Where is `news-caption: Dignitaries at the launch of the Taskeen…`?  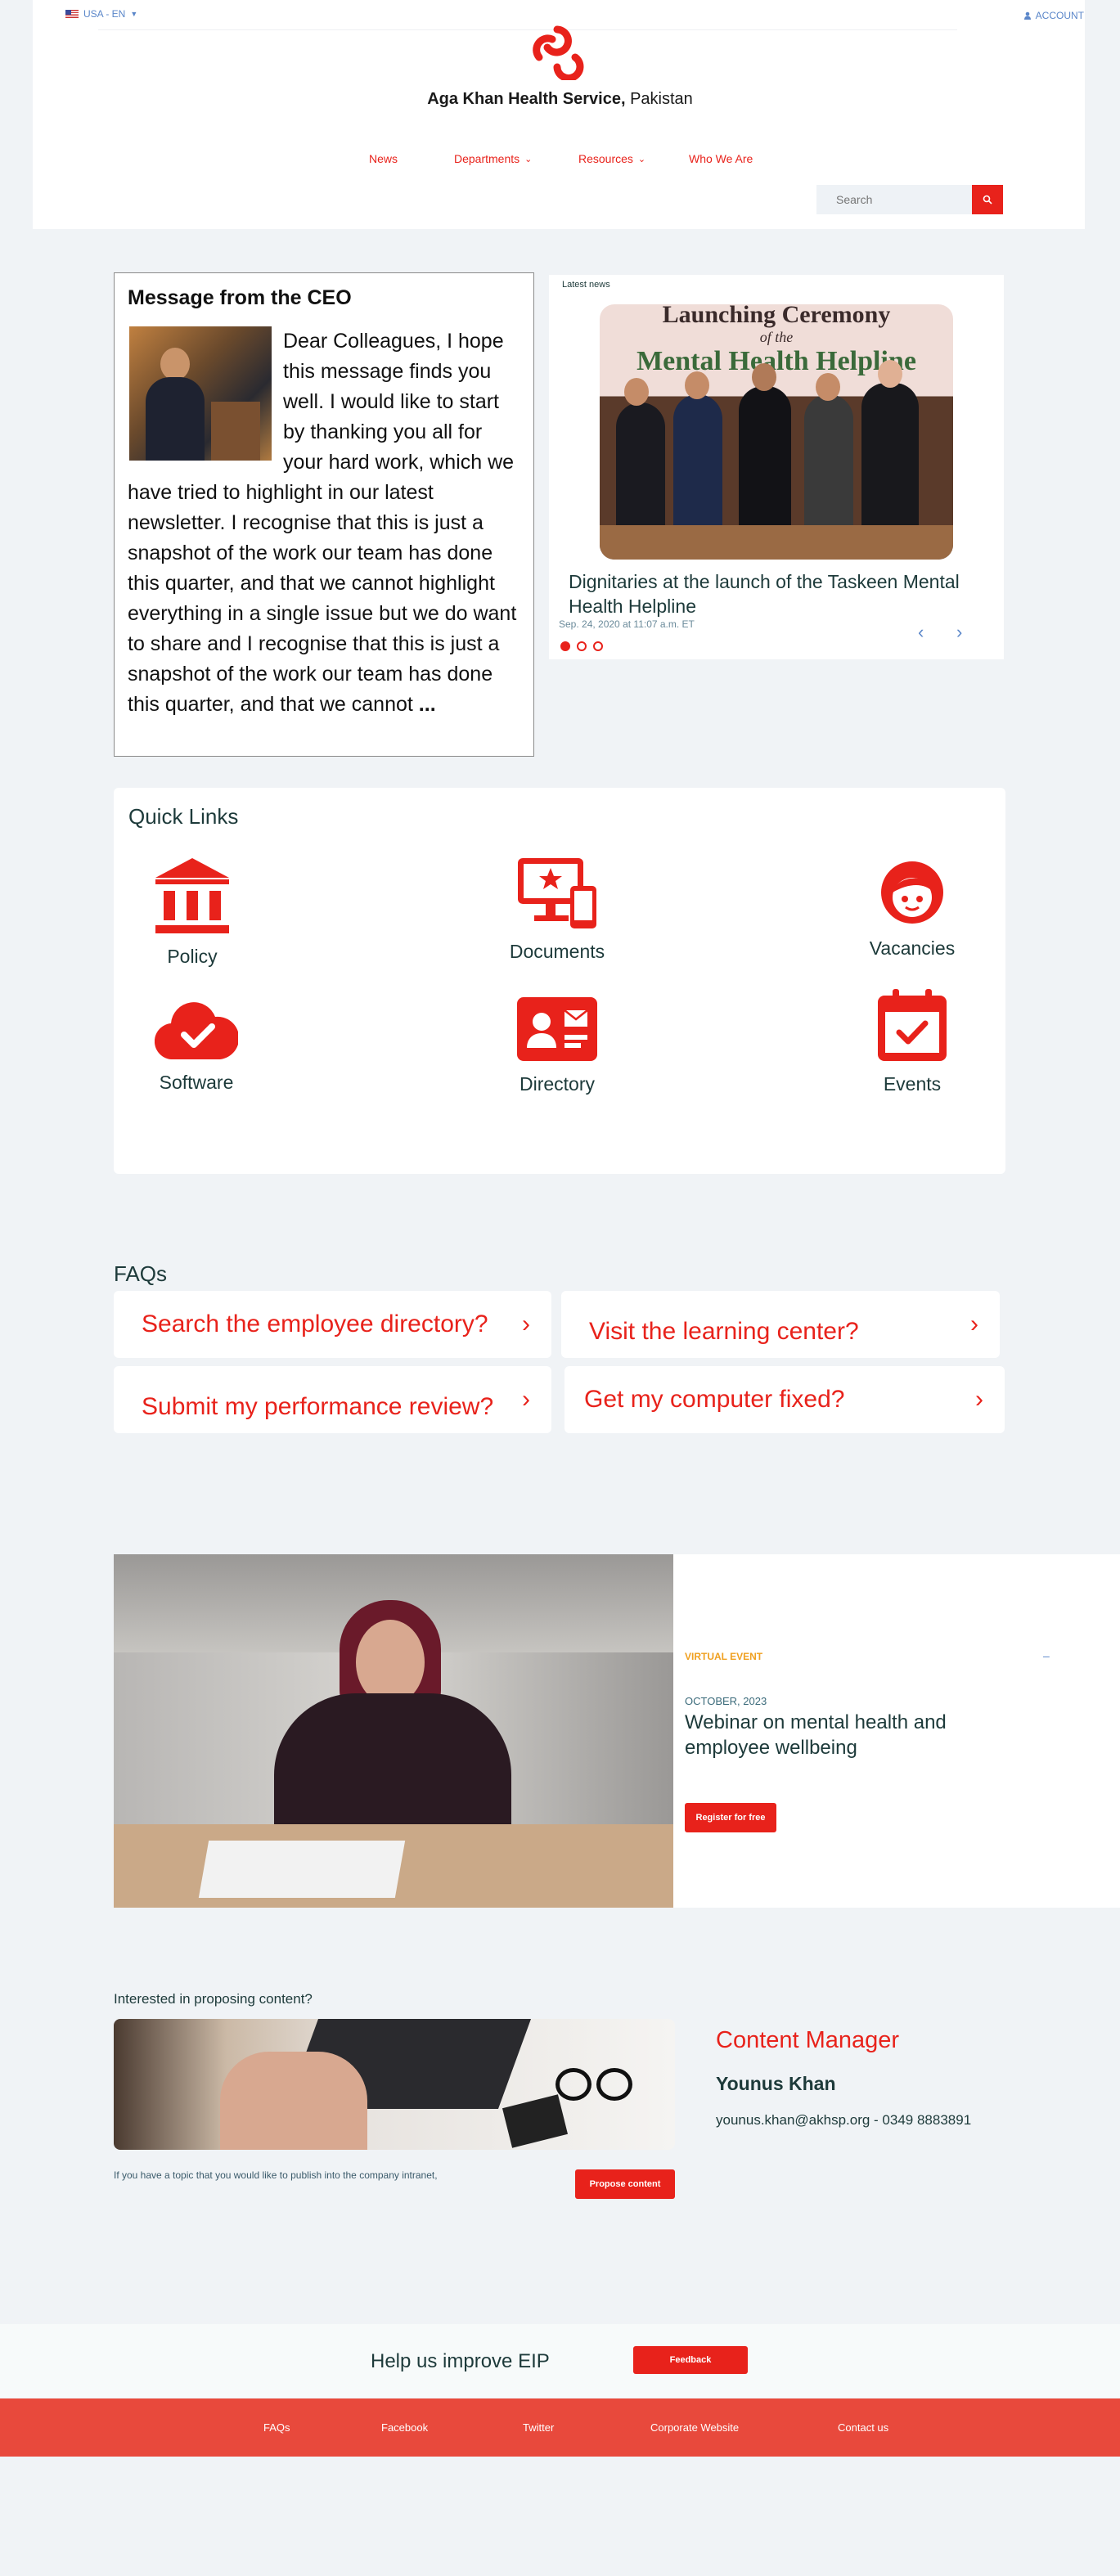
news-caption: Dignitaries at the launch of the Taskeen… is located at coordinates (781, 593).